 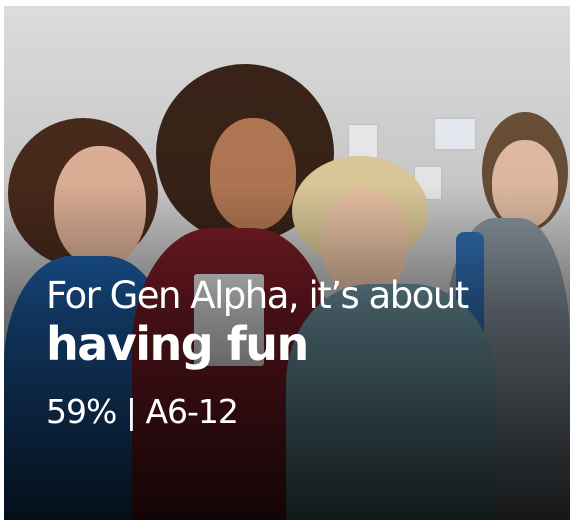 What do you see at coordinates (177, 344) in the screenshot?
I see `headline-line-2: having fun` at bounding box center [177, 344].